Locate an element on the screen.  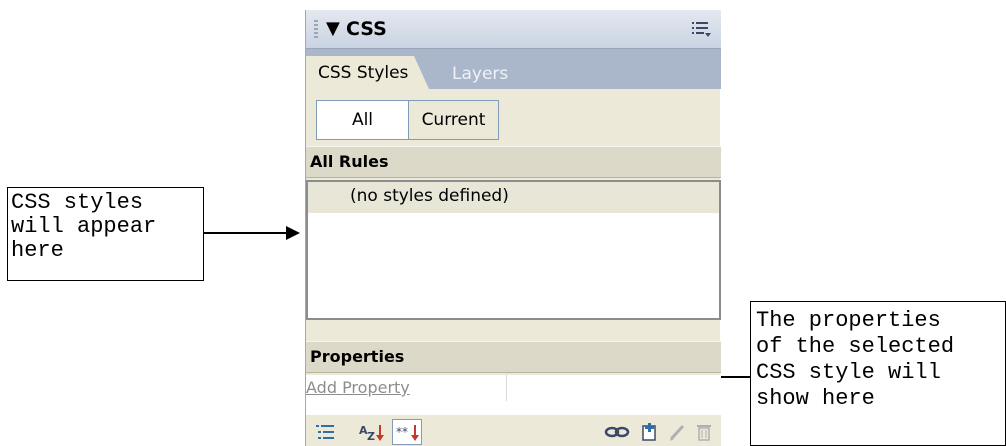
properties-header: Properties is located at coordinates (513, 357).